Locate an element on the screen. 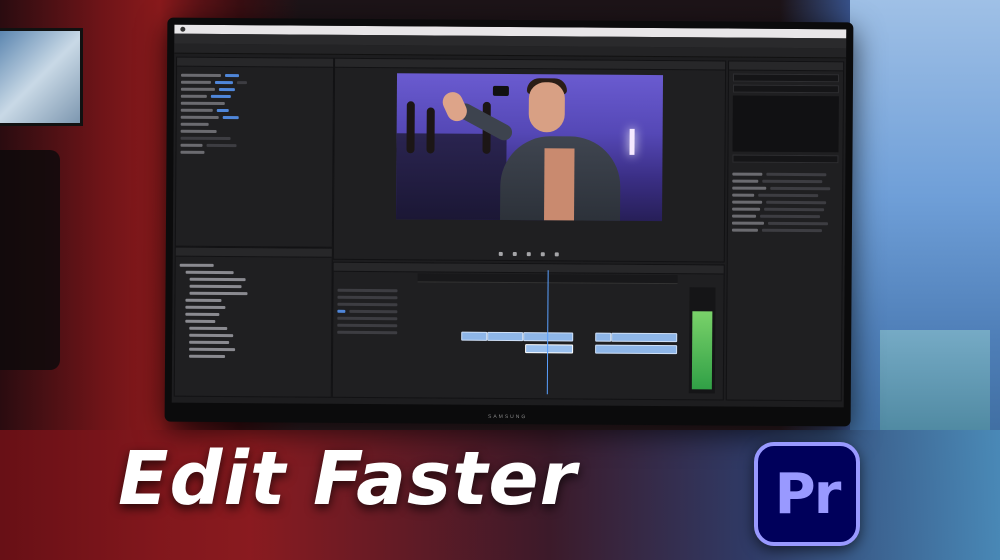 The image size is (1000, 560). properties-panel is located at coordinates (785, 231).